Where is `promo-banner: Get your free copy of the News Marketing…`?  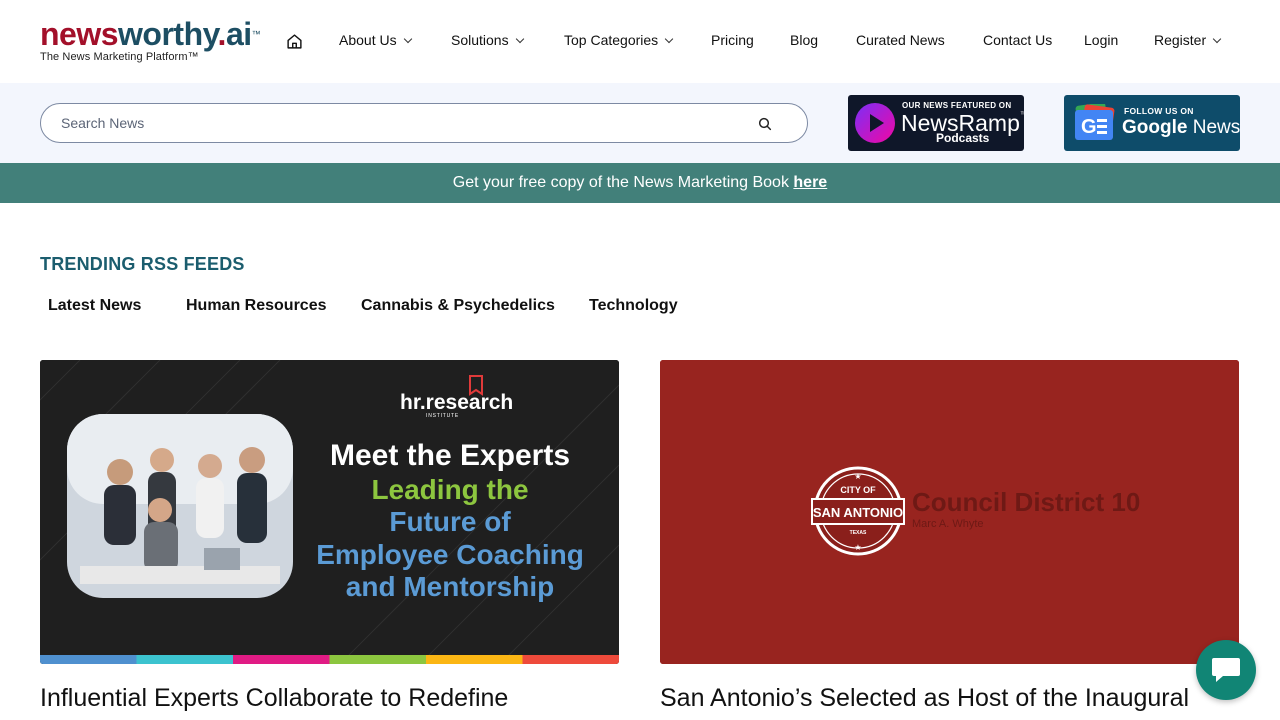 promo-banner: Get your free copy of the News Marketing… is located at coordinates (640, 183).